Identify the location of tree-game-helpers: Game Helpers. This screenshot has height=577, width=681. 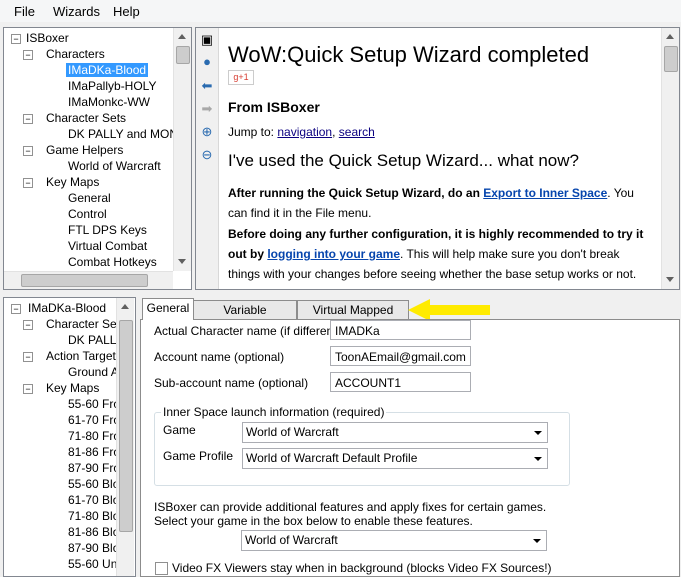
(84, 150).